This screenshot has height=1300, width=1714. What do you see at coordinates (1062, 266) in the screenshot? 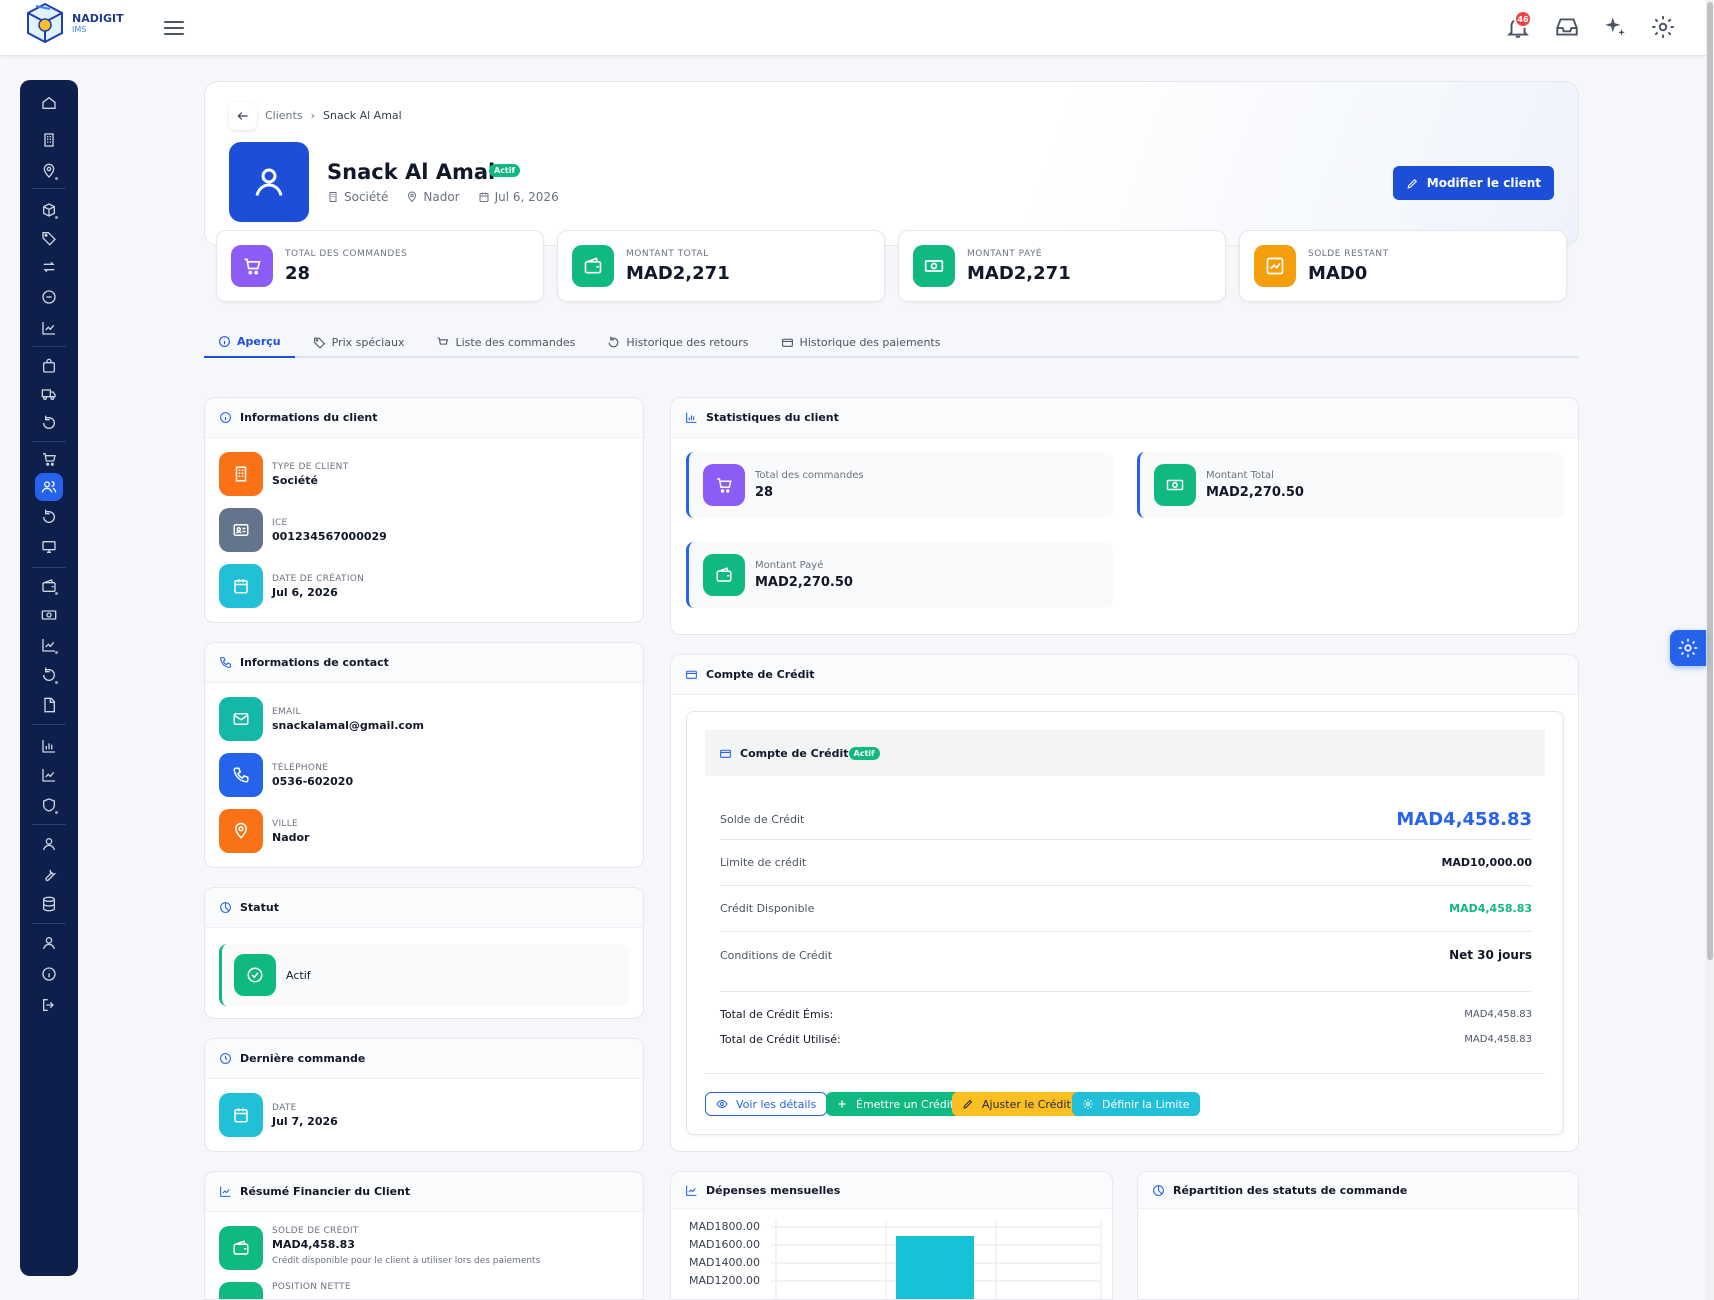
I see `kpi-paid-amount: MONTANT PAYÉ MAD2,271` at bounding box center [1062, 266].